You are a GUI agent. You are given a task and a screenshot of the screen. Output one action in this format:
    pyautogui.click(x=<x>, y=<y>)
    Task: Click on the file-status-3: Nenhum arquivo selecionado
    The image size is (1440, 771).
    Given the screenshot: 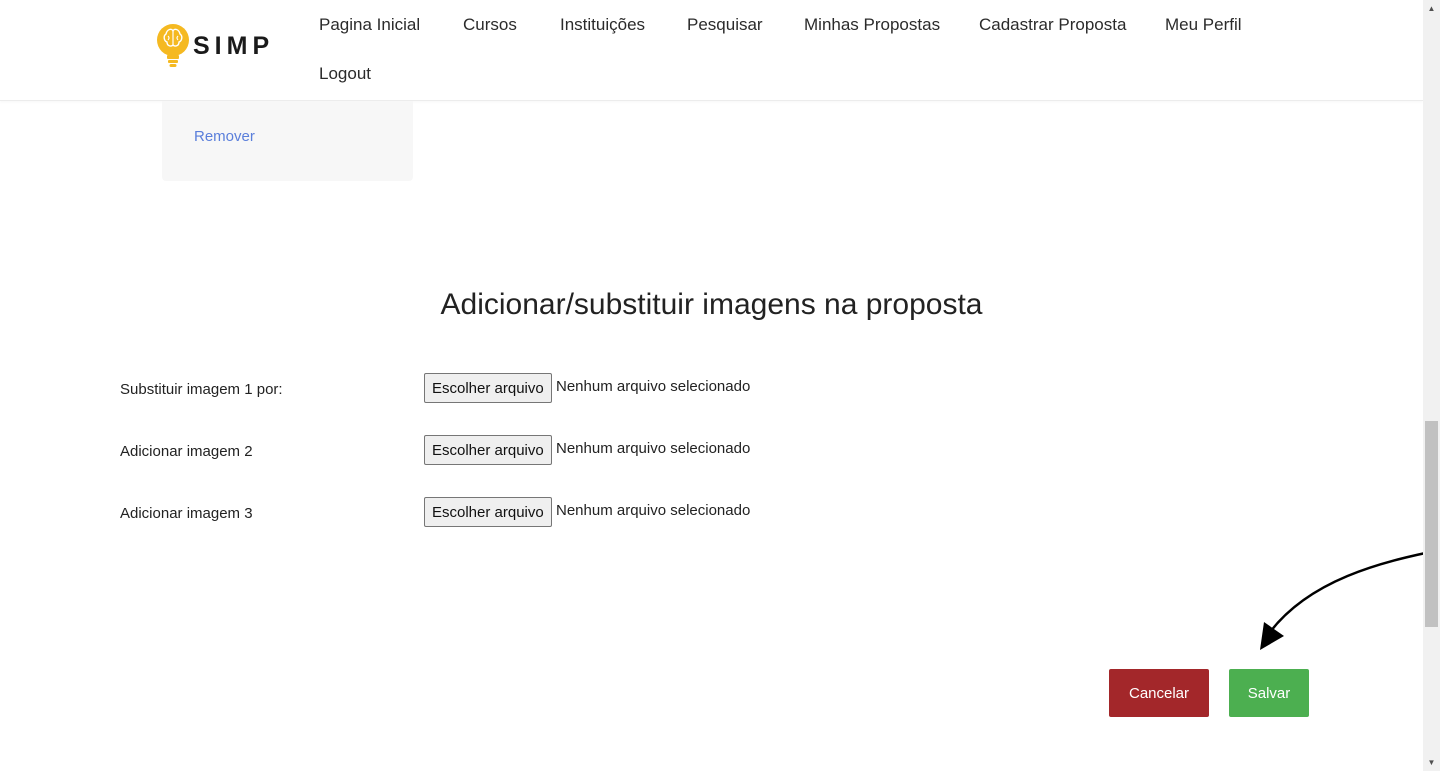 What is the action you would take?
    pyautogui.click(x=653, y=510)
    